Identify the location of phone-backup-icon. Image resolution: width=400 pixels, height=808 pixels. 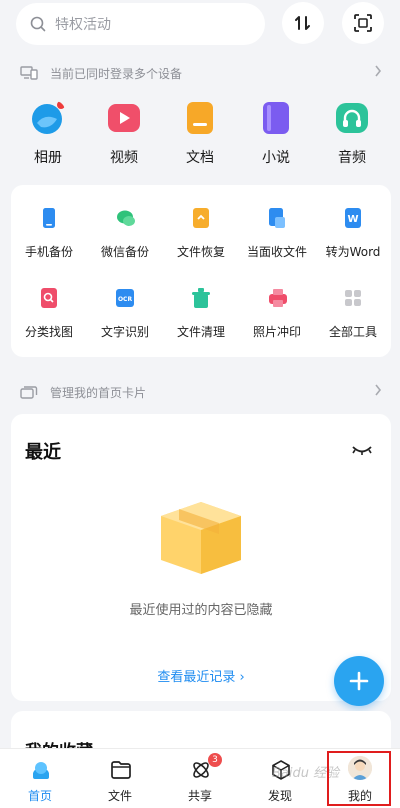
(49, 218).